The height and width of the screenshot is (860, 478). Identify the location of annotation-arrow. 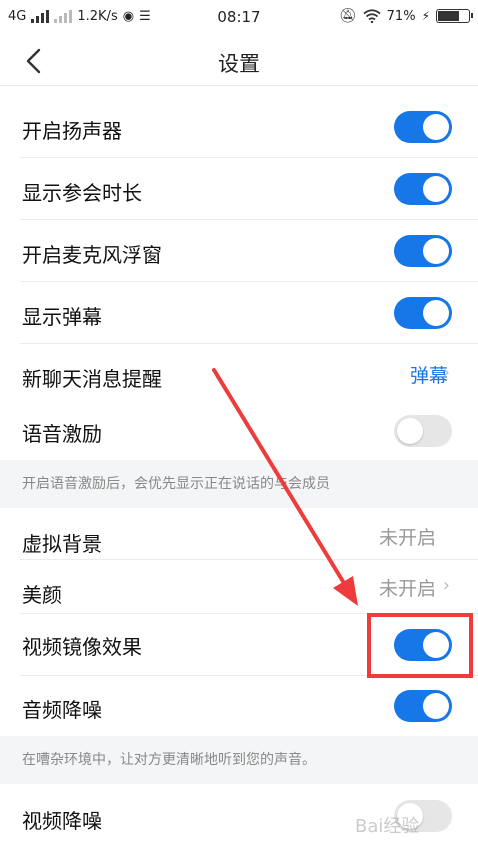
(285, 487).